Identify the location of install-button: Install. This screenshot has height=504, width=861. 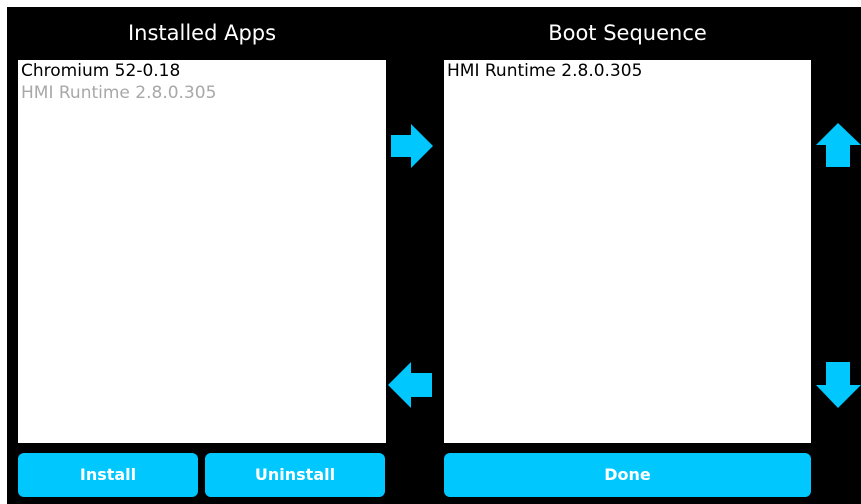
(108, 475).